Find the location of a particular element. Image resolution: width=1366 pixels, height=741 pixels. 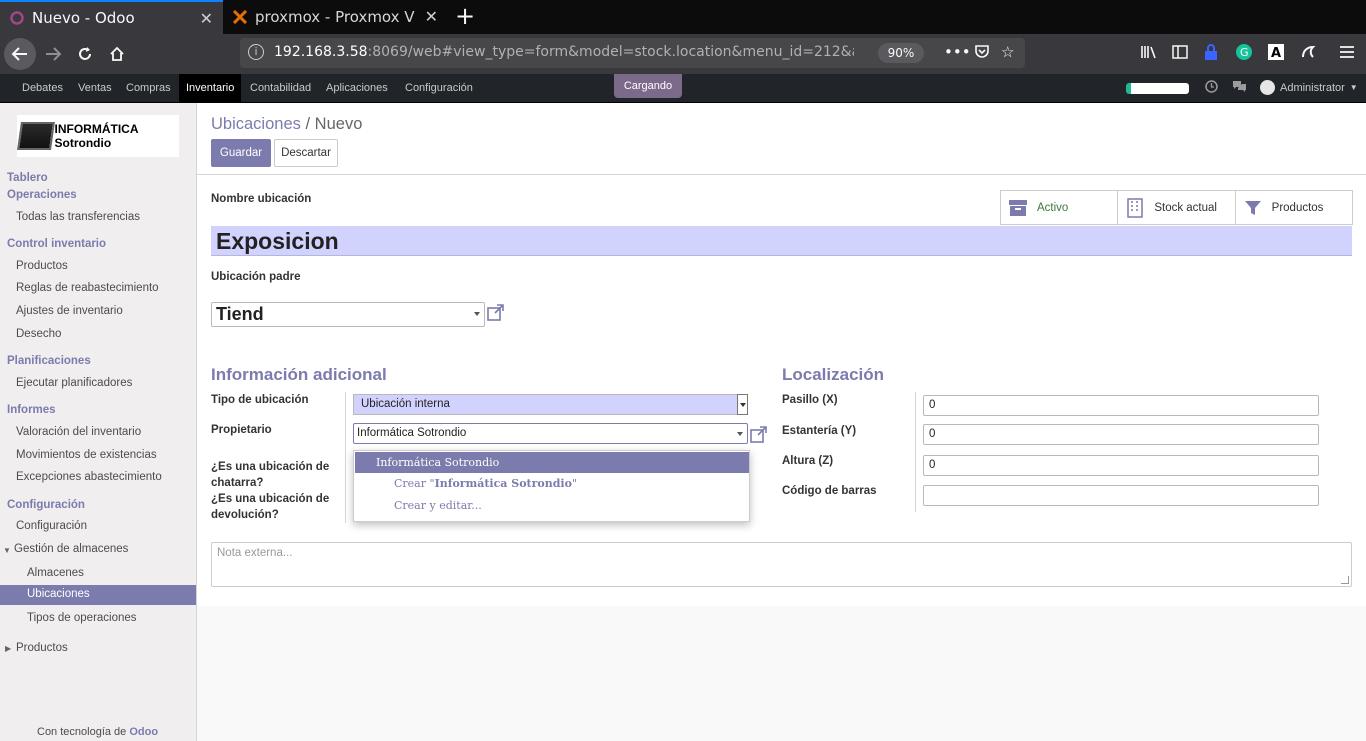

sidebar-item-planificadores: Ejecutar planificadores is located at coordinates (74, 383).